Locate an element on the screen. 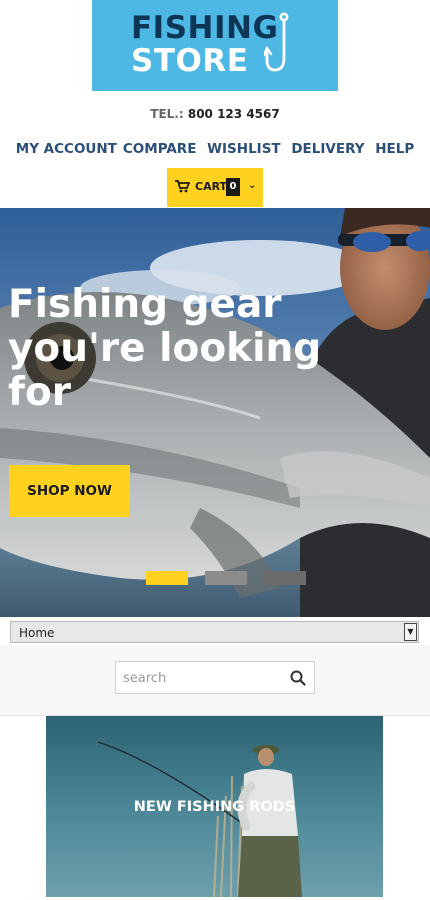 This screenshot has height=900, width=430. logo-line-1: FISHING is located at coordinates (205, 28).